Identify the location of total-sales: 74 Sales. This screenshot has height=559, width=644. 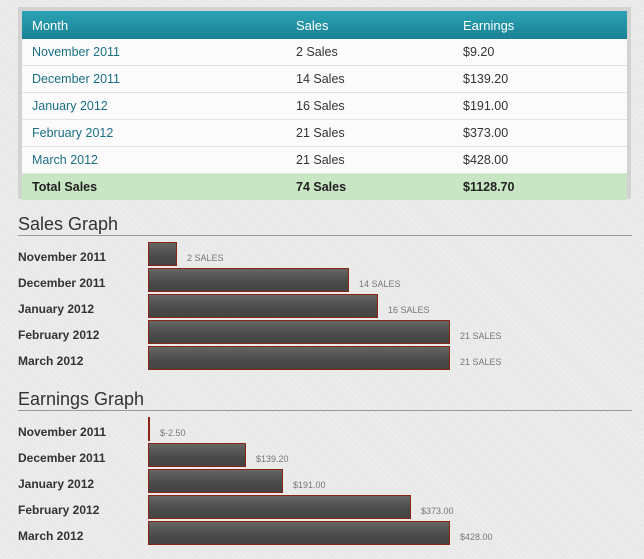
(369, 186).